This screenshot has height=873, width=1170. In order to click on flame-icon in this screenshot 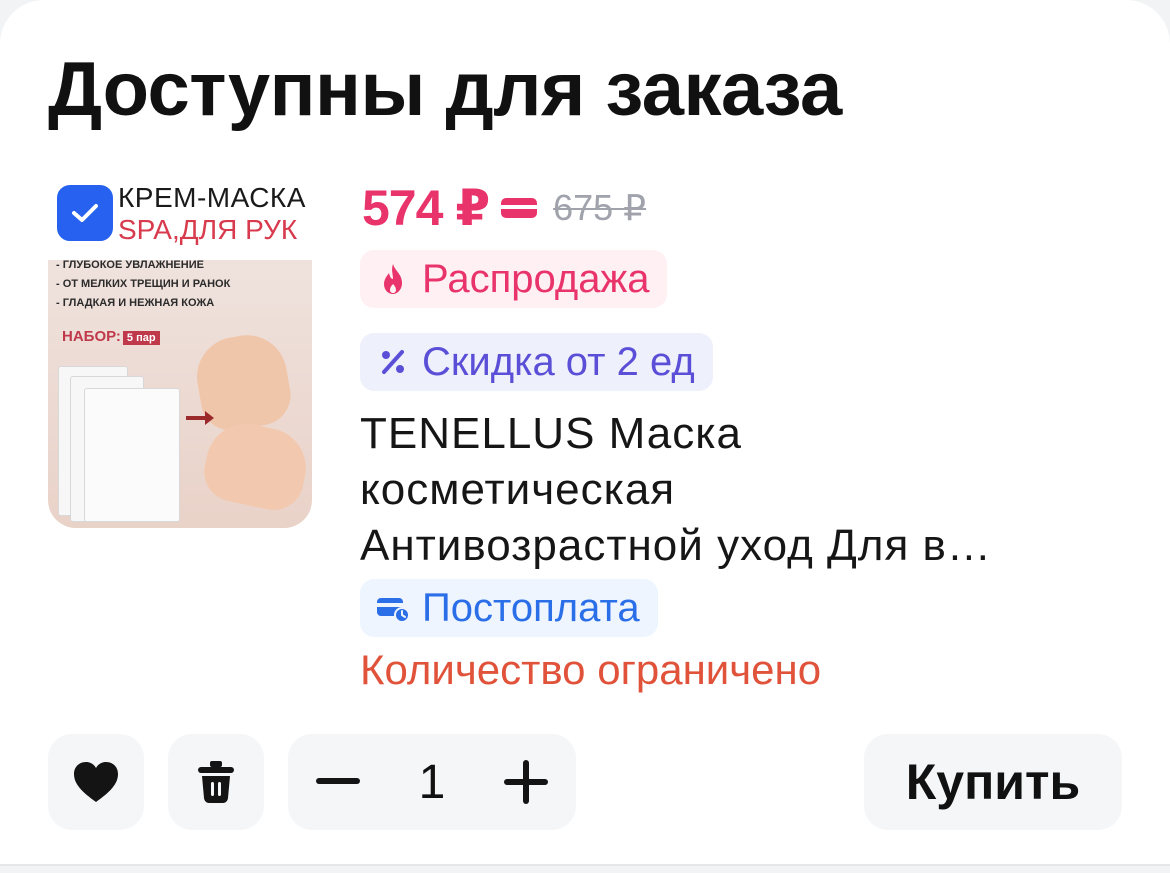, I will do `click(393, 279)`.